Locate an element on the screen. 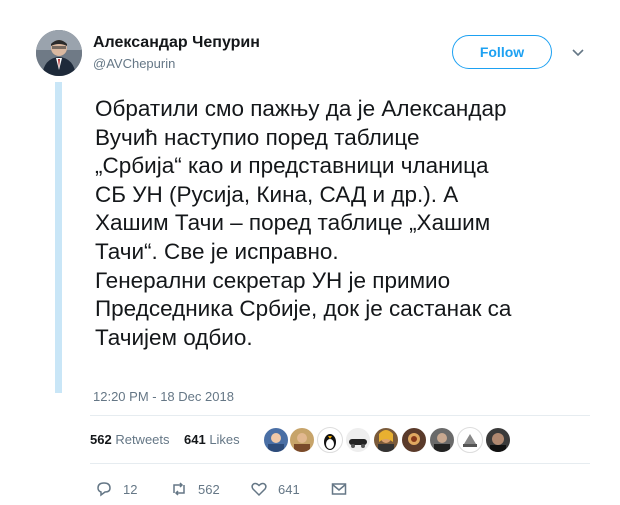 This screenshot has width=620, height=505. direct-message-button is located at coordinates (344, 489).